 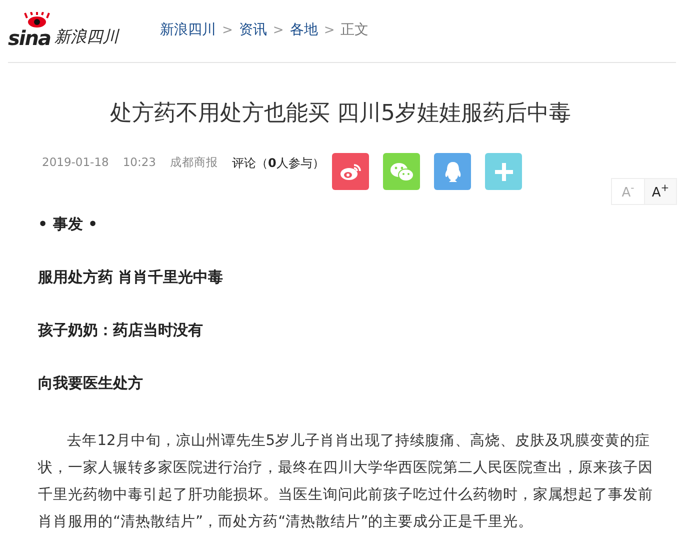 I want to click on section-heading: 向我要医生处方, so click(x=91, y=383).